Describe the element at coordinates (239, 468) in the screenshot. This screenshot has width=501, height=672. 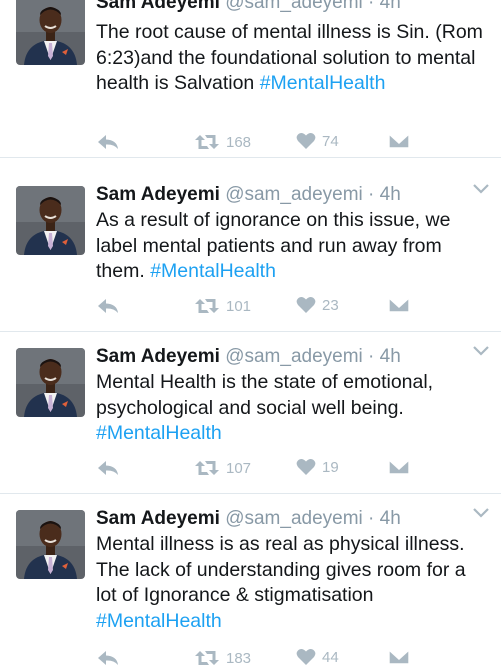
I see `retweet-count: 107` at that location.